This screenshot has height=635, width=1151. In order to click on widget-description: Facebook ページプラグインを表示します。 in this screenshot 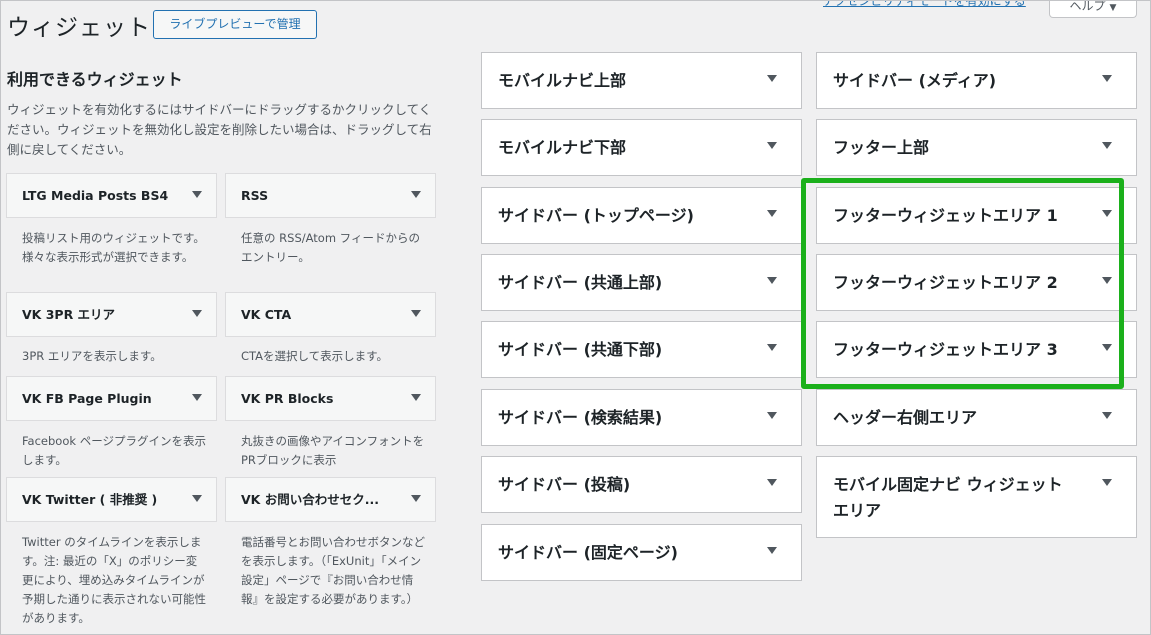, I will do `click(114, 450)`.